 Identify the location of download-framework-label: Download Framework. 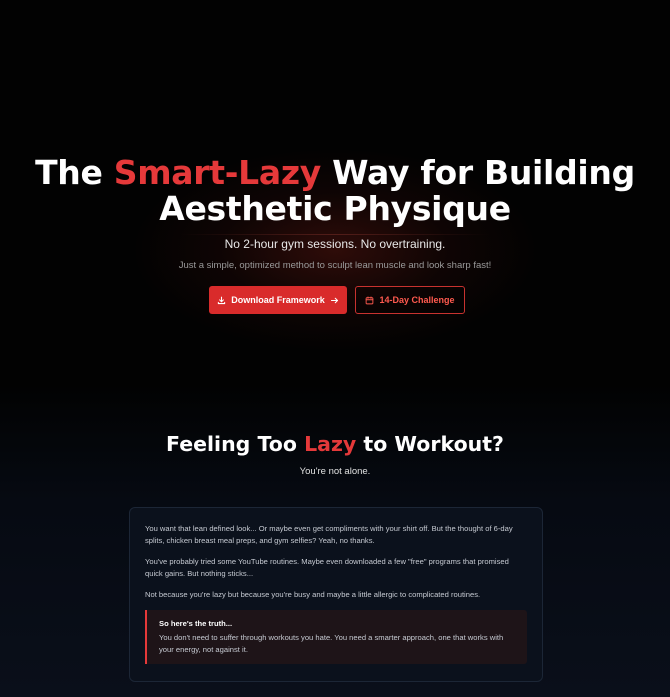
(278, 300).